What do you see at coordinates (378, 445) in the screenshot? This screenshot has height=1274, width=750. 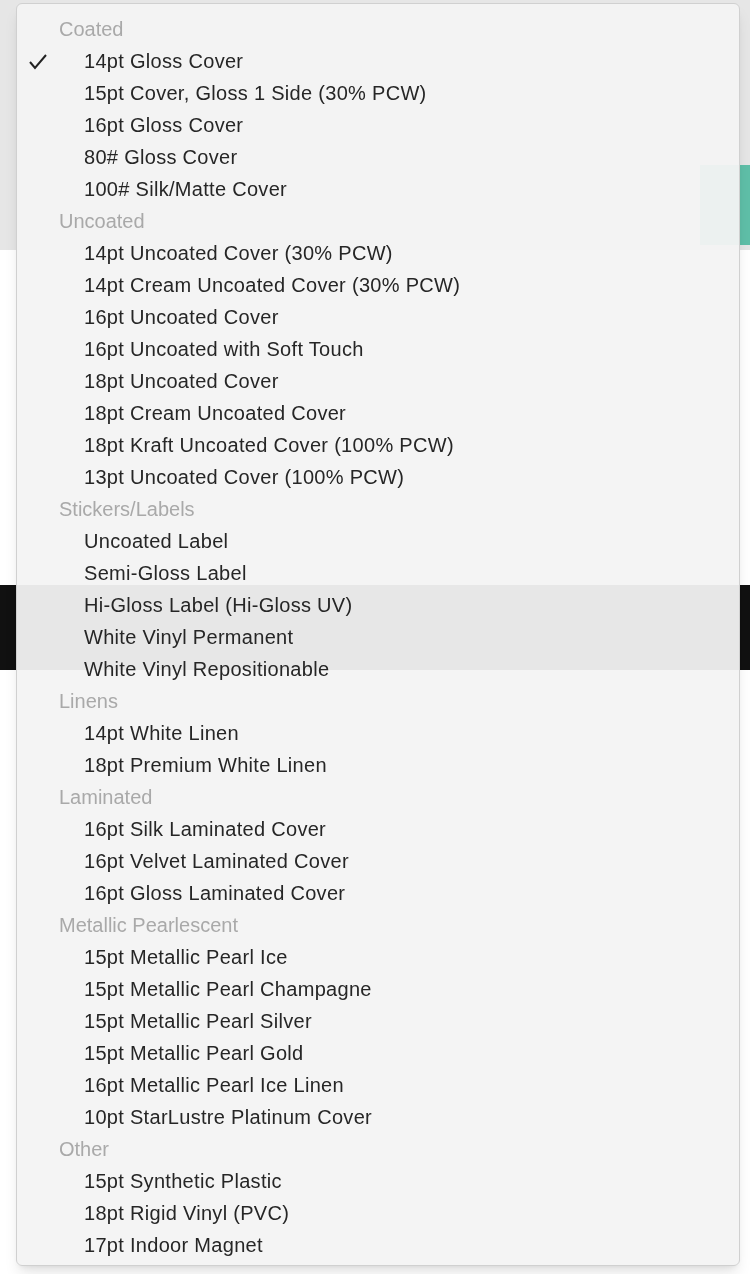 I see `menu-item: 18pt Kraft Uncoated Cover (100% PCW)` at bounding box center [378, 445].